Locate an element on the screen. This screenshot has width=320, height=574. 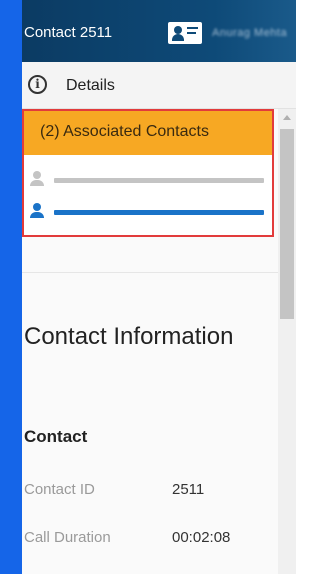
user-name: Anurag Mehta is located at coordinates (250, 33).